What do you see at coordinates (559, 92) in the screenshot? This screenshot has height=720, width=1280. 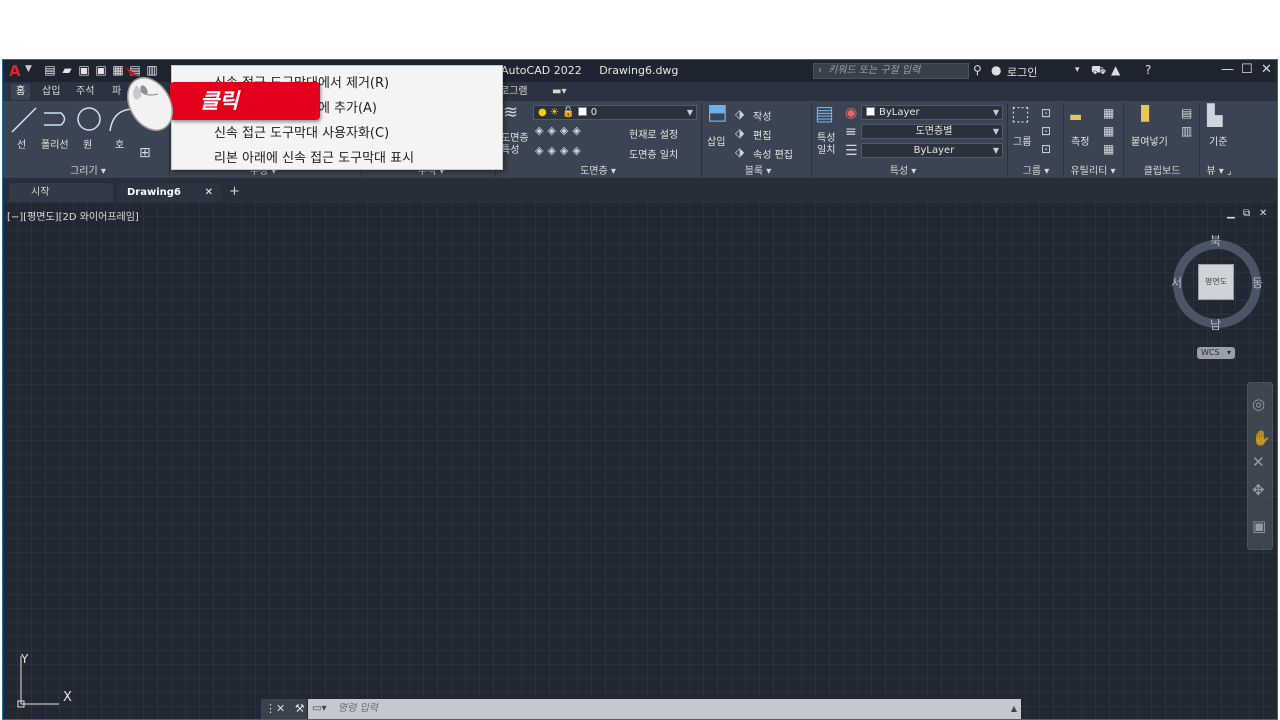 I see `ribbon-toggle-icon: ▬▾` at bounding box center [559, 92].